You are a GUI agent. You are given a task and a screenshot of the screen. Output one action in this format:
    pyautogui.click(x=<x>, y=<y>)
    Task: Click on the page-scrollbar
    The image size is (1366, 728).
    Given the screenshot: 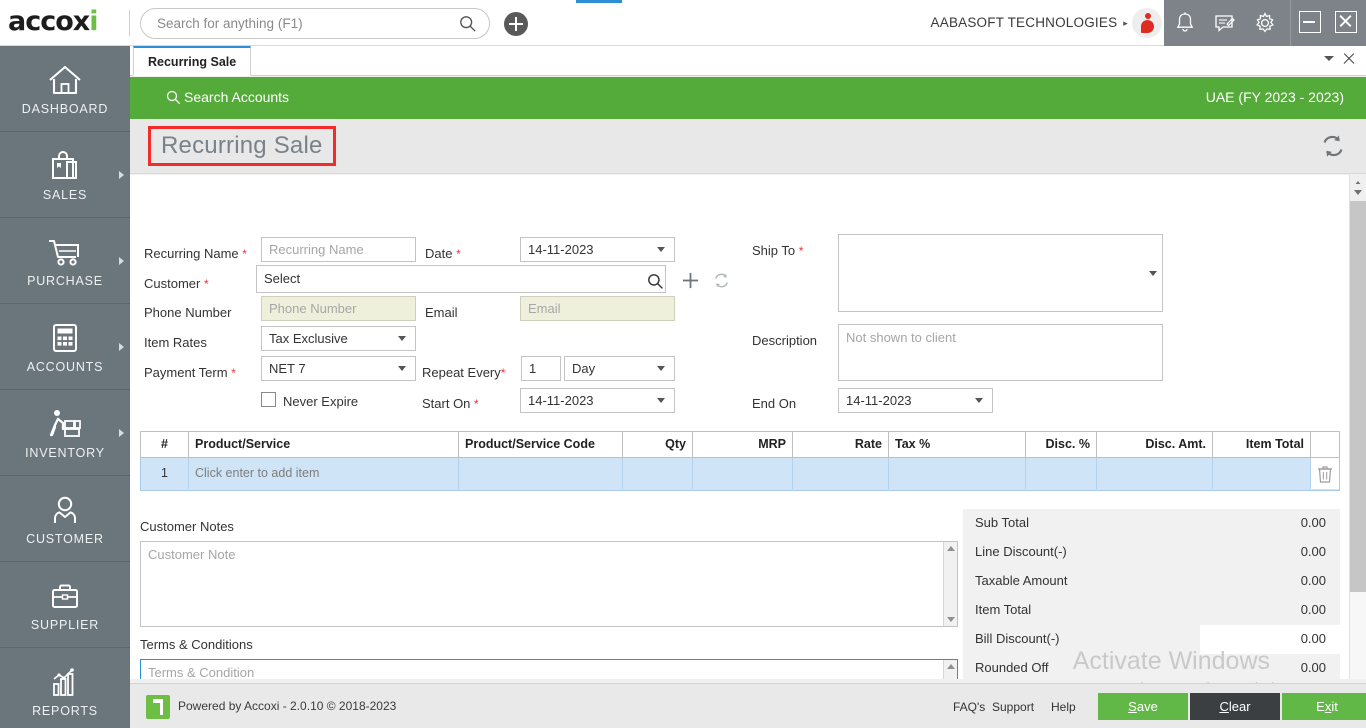 What is the action you would take?
    pyautogui.click(x=1357, y=427)
    